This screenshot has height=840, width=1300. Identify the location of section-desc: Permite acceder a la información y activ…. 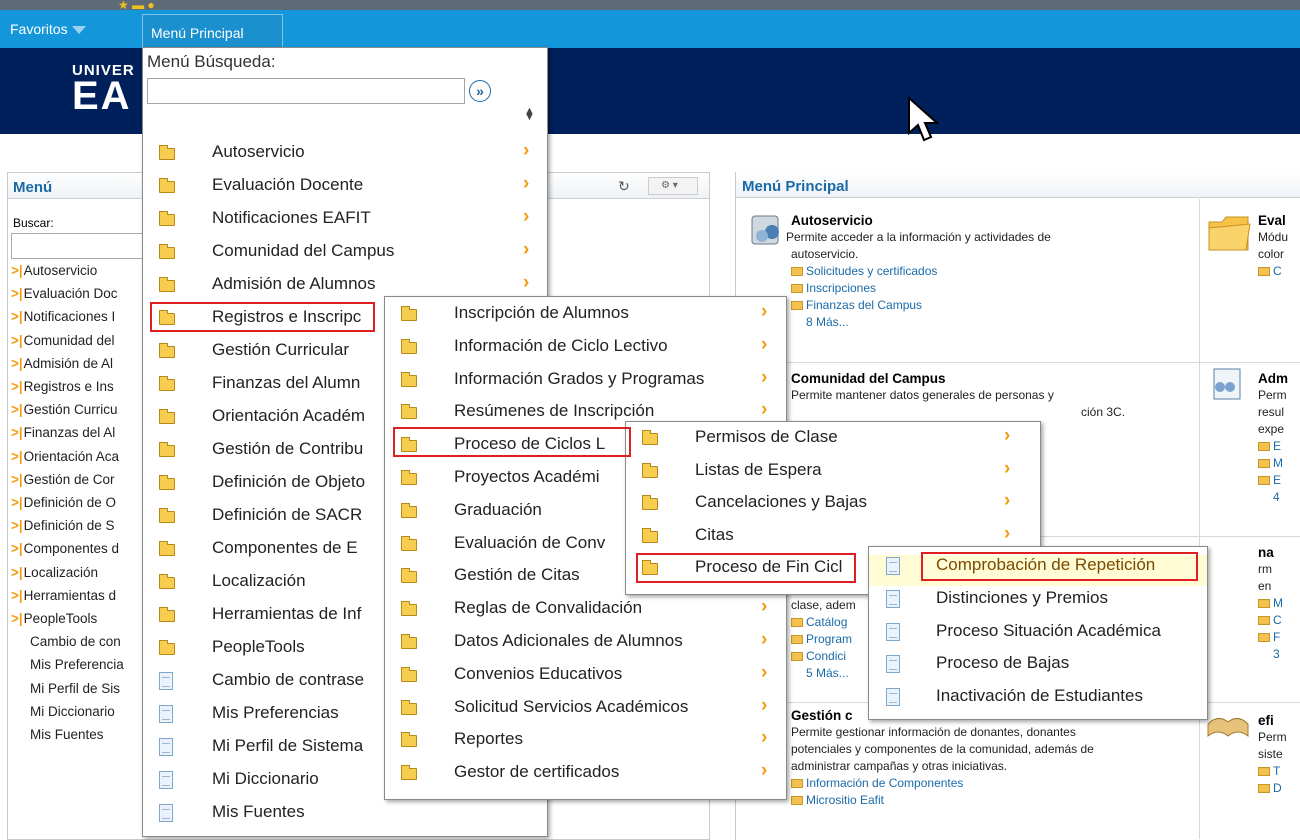
(918, 237).